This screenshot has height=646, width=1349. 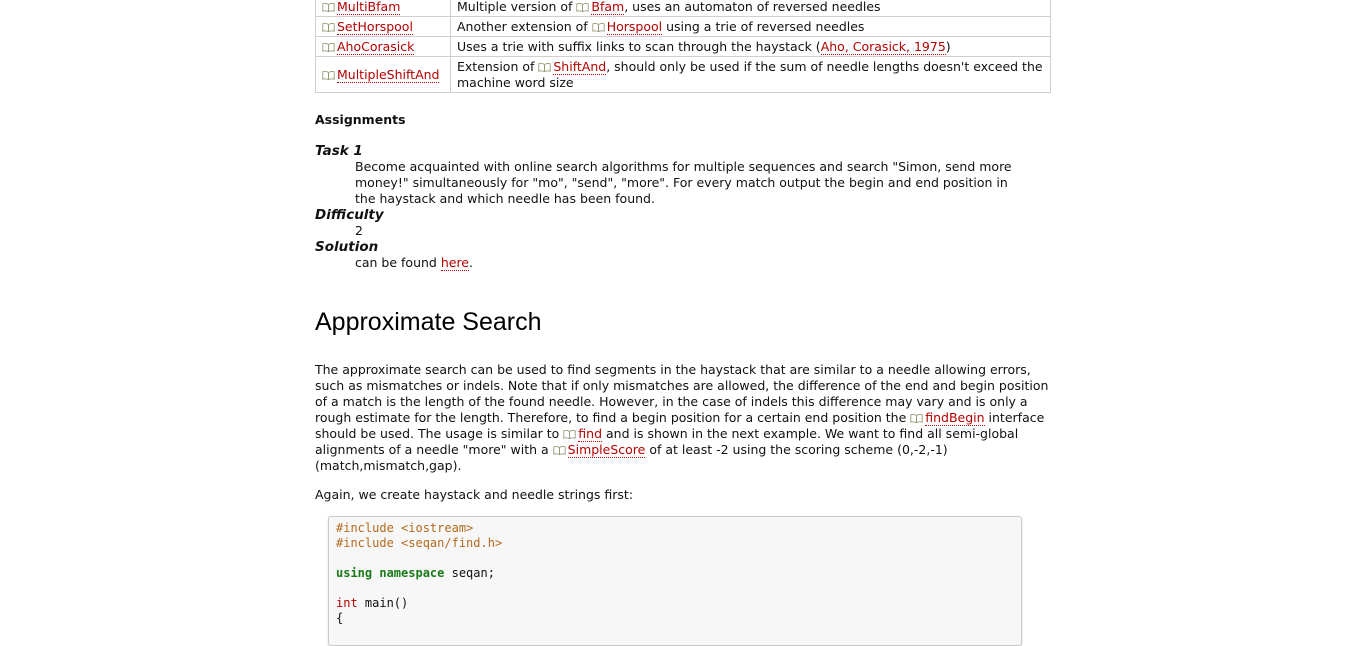 What do you see at coordinates (390, 573) in the screenshot?
I see `code-keyword: using namespace` at bounding box center [390, 573].